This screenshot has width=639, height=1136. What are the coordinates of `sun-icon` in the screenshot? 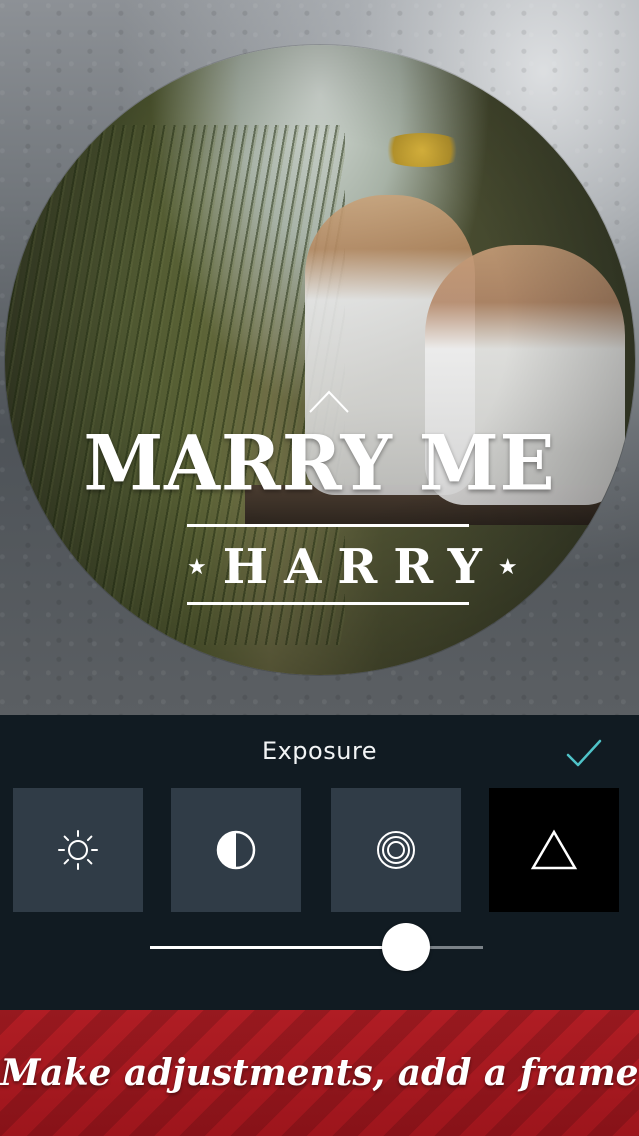 It's located at (78, 850).